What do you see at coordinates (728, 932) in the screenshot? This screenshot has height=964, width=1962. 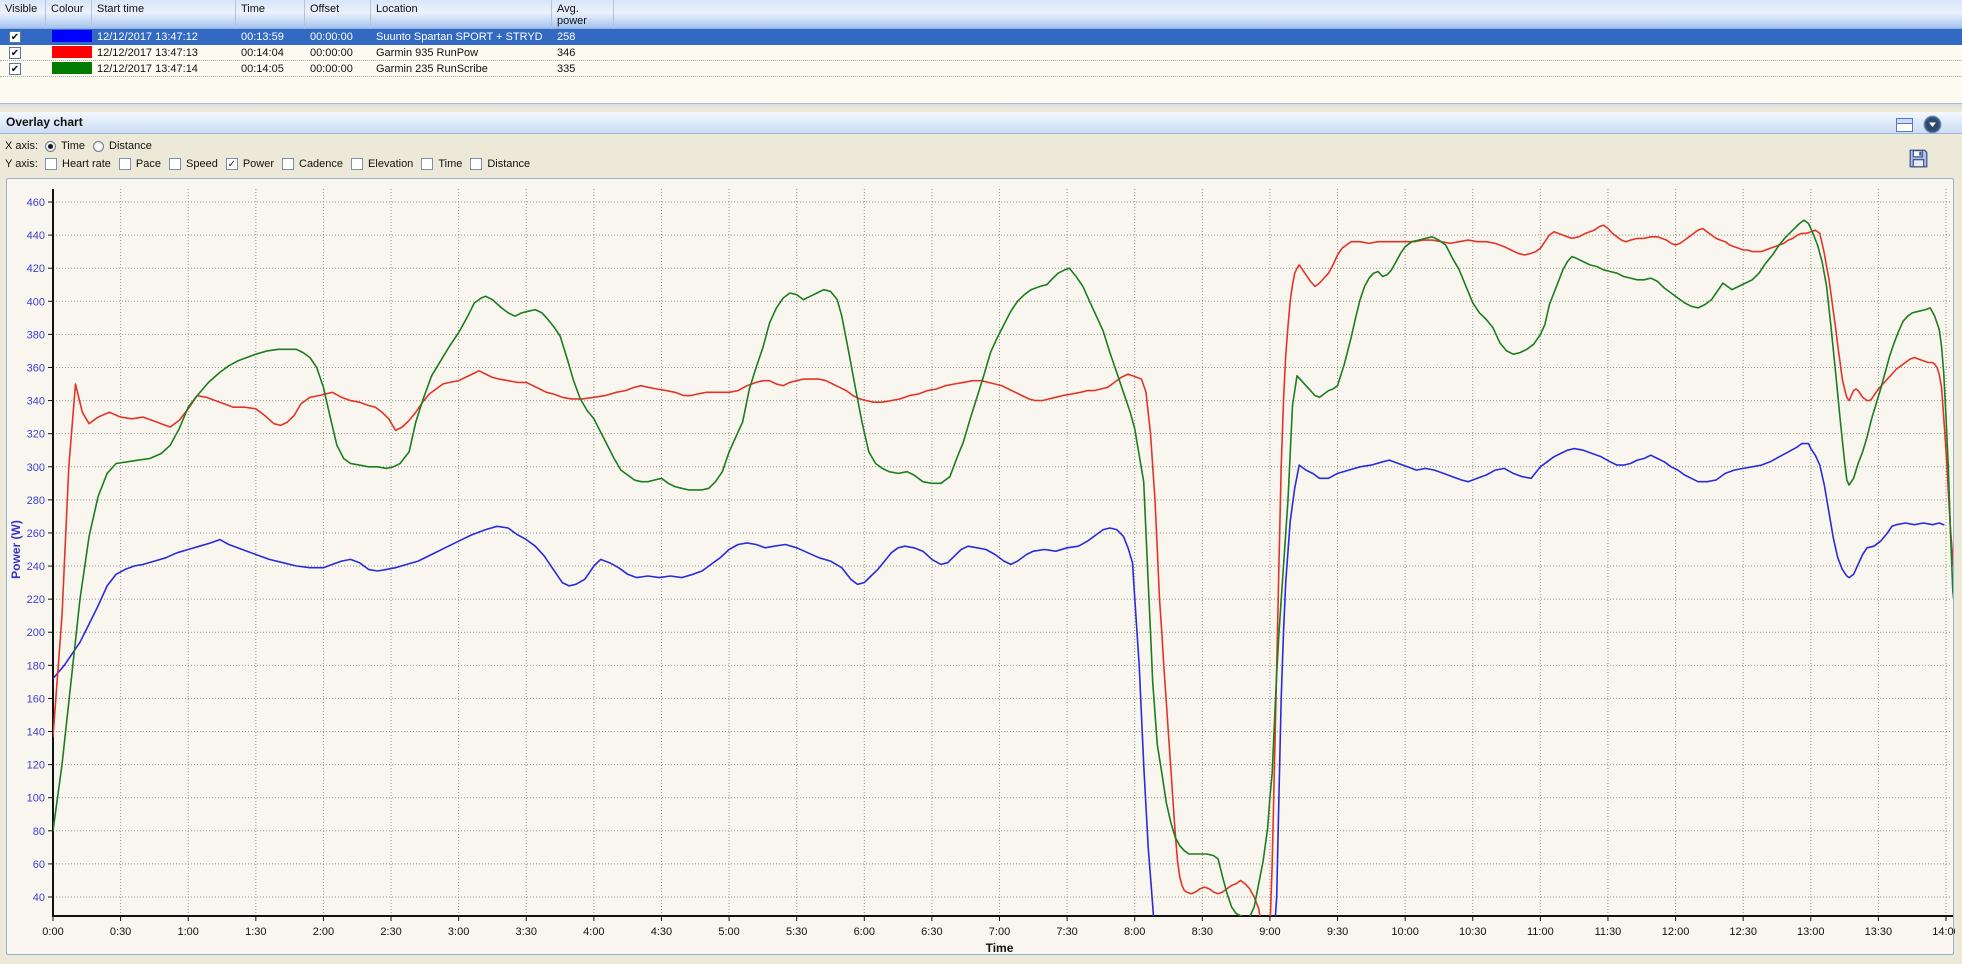 I see `svg-text: 5:00` at bounding box center [728, 932].